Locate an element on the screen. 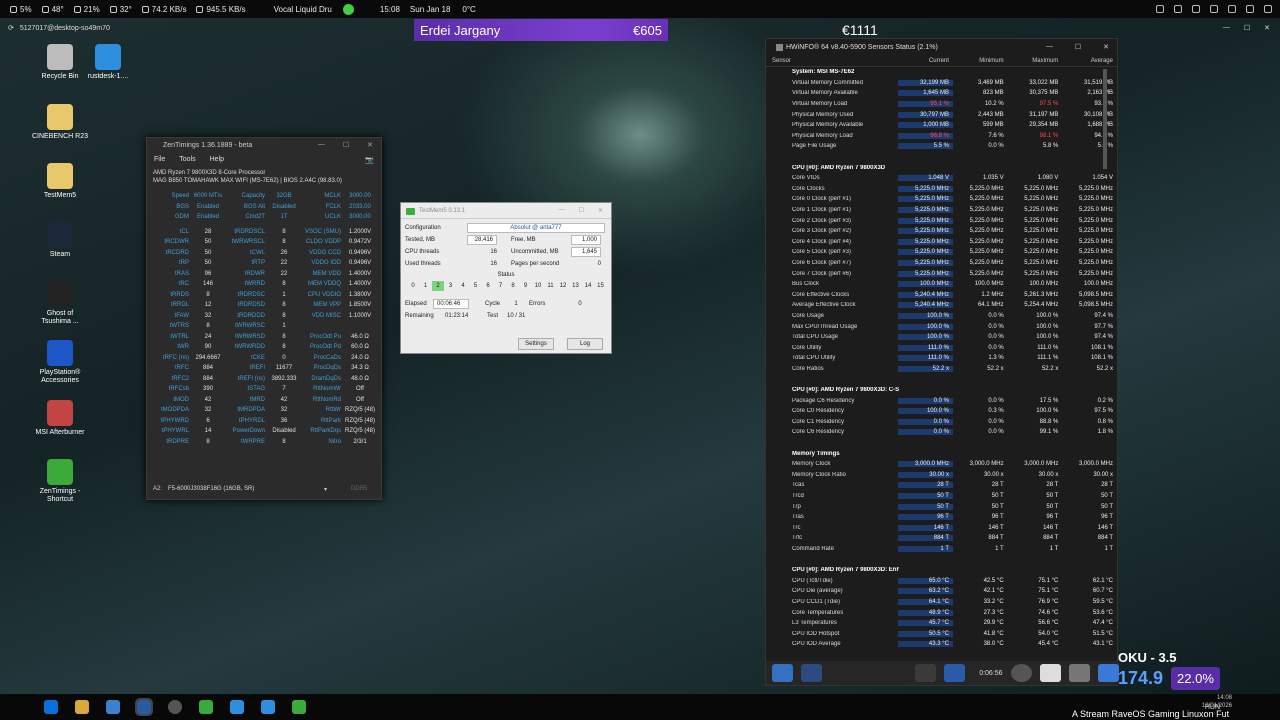  pause-icon is located at coordinates (348, 9).